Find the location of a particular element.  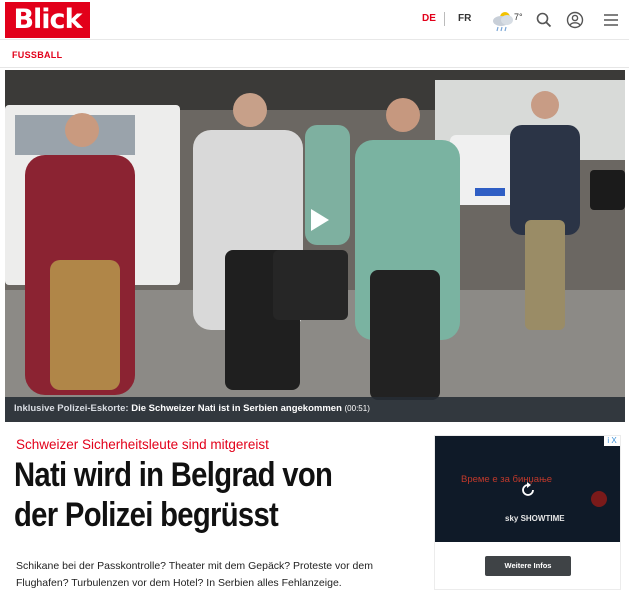

ad-choices-icon: i X is located at coordinates (612, 441).